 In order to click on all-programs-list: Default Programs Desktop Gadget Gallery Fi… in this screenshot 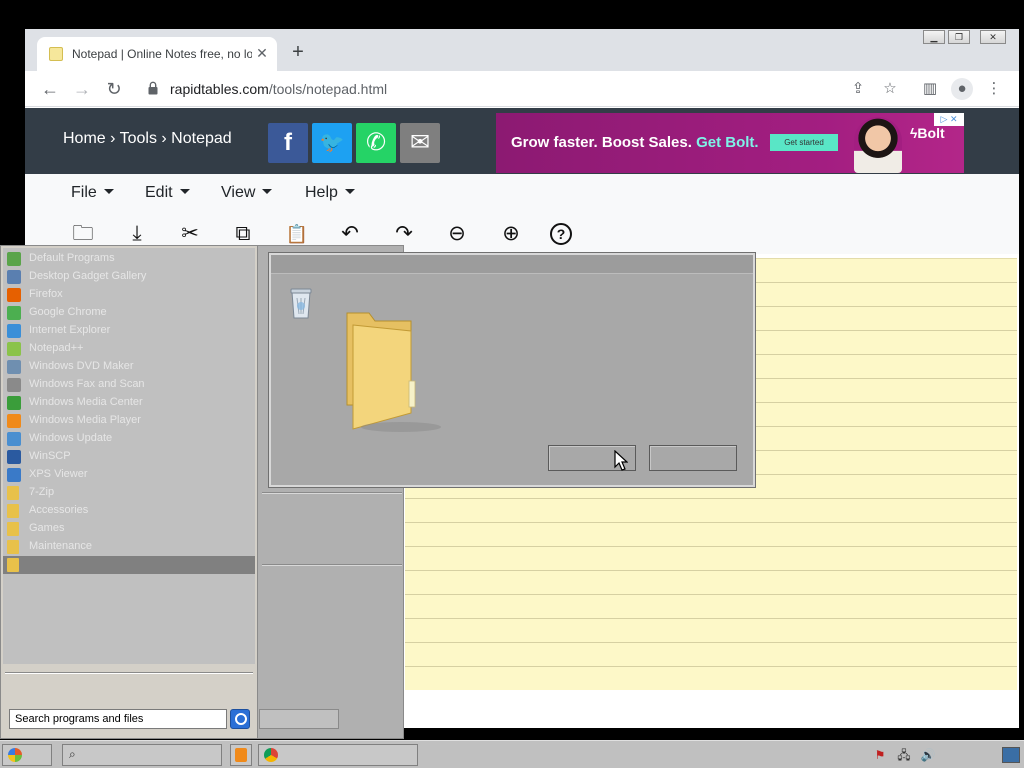, I will do `click(135, 456)`.